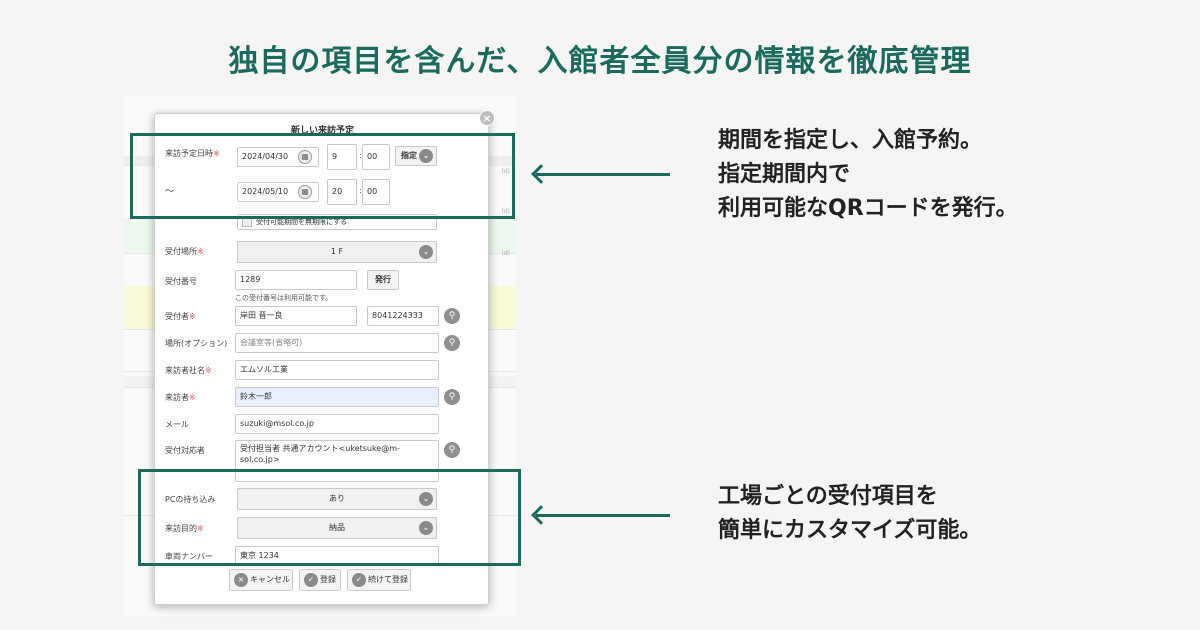 The width and height of the screenshot is (1200, 630). I want to click on callout-line: 期間を指定し、入館予約。, so click(850, 140).